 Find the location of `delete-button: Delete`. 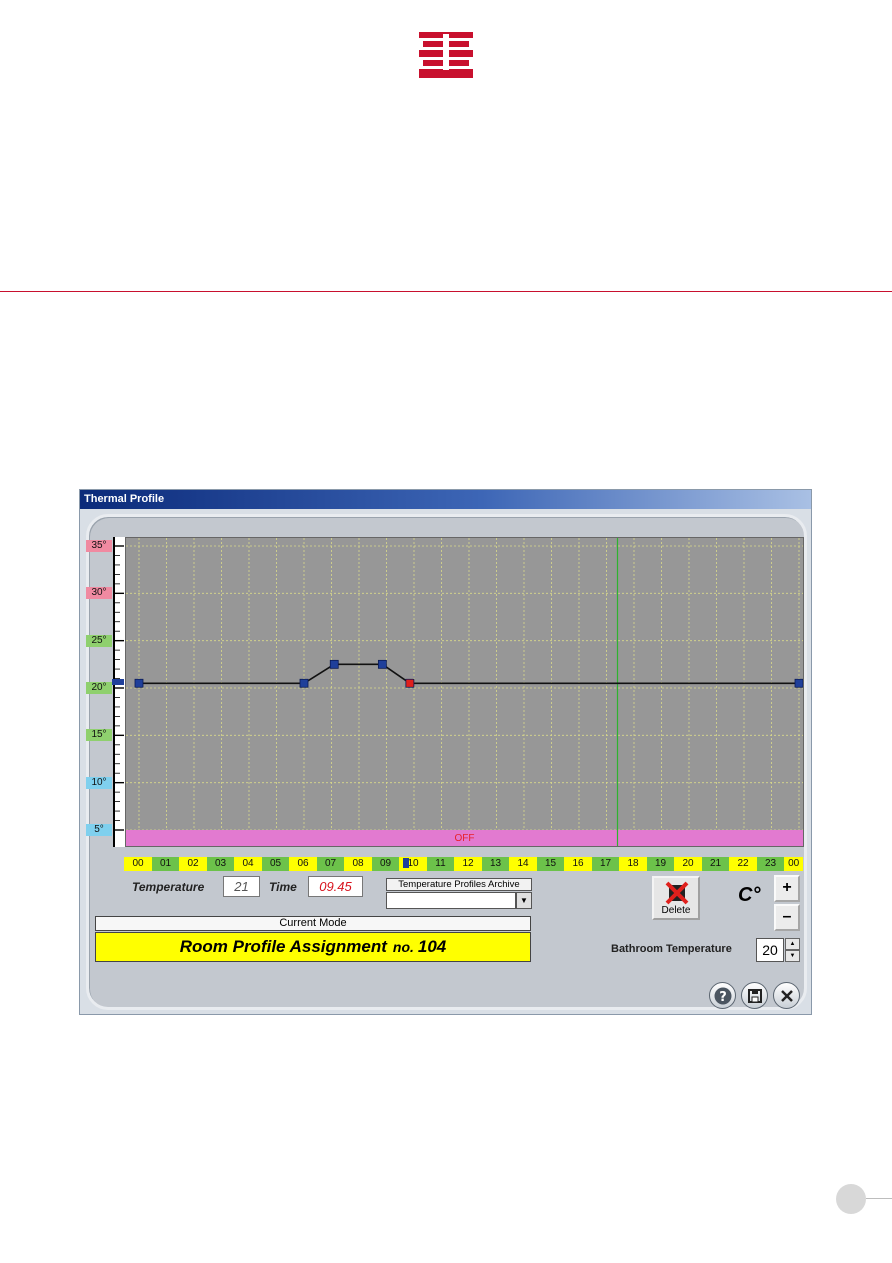

delete-button: Delete is located at coordinates (676, 898).